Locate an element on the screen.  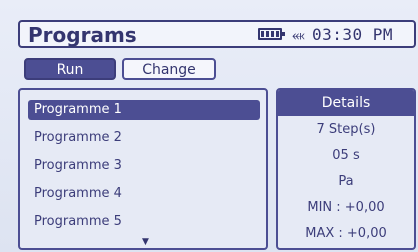
plug-icon: ⬼ is located at coordinates (298, 35).